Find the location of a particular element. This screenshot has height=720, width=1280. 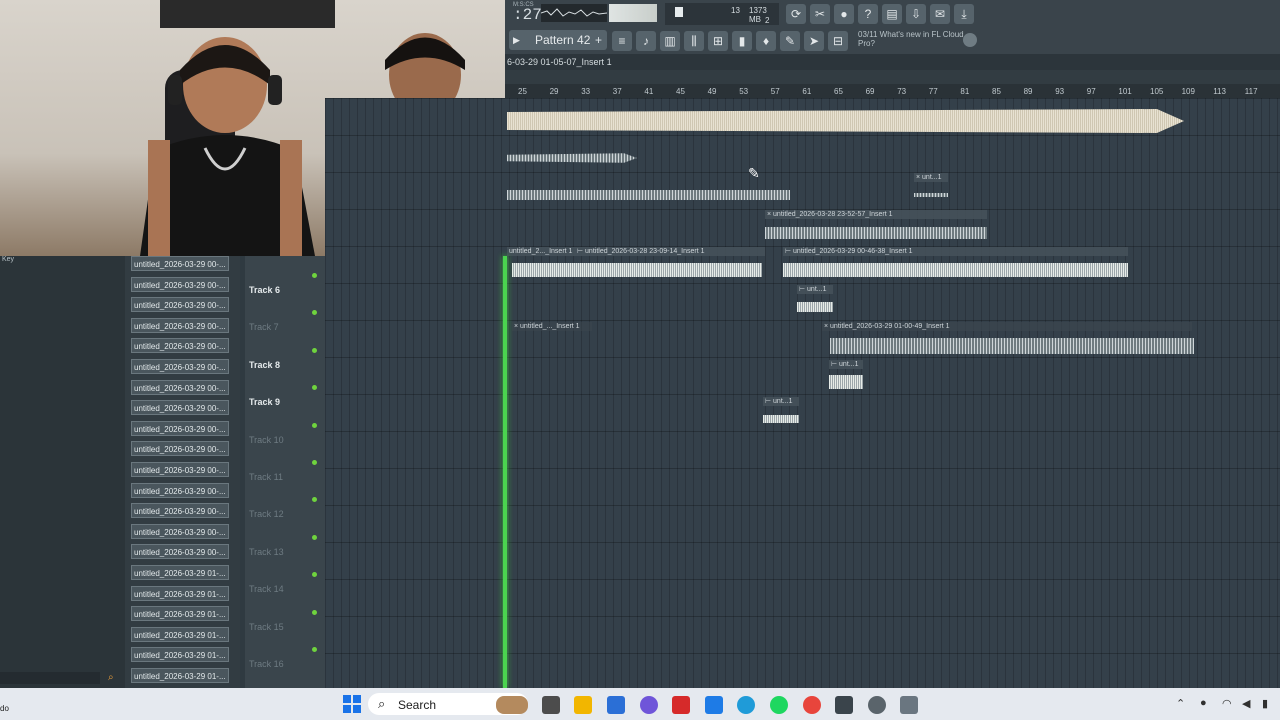

task-view-icon is located at coordinates (551, 705).